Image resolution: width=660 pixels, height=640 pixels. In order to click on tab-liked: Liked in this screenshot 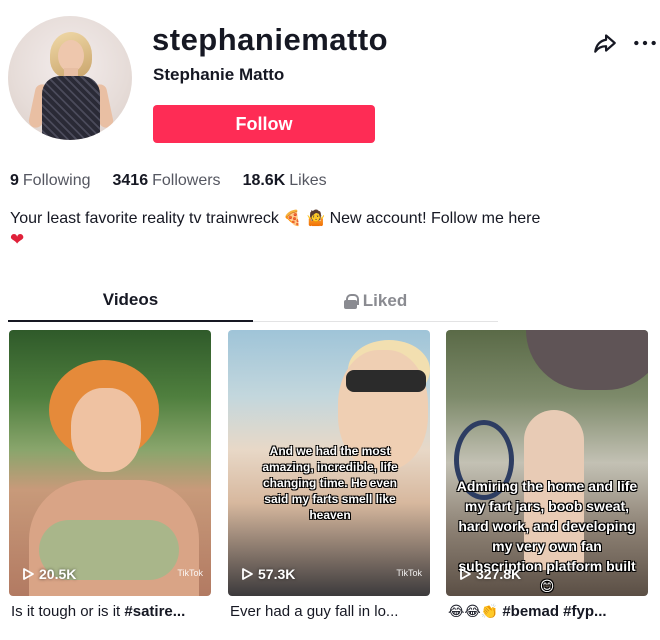, I will do `click(375, 301)`.